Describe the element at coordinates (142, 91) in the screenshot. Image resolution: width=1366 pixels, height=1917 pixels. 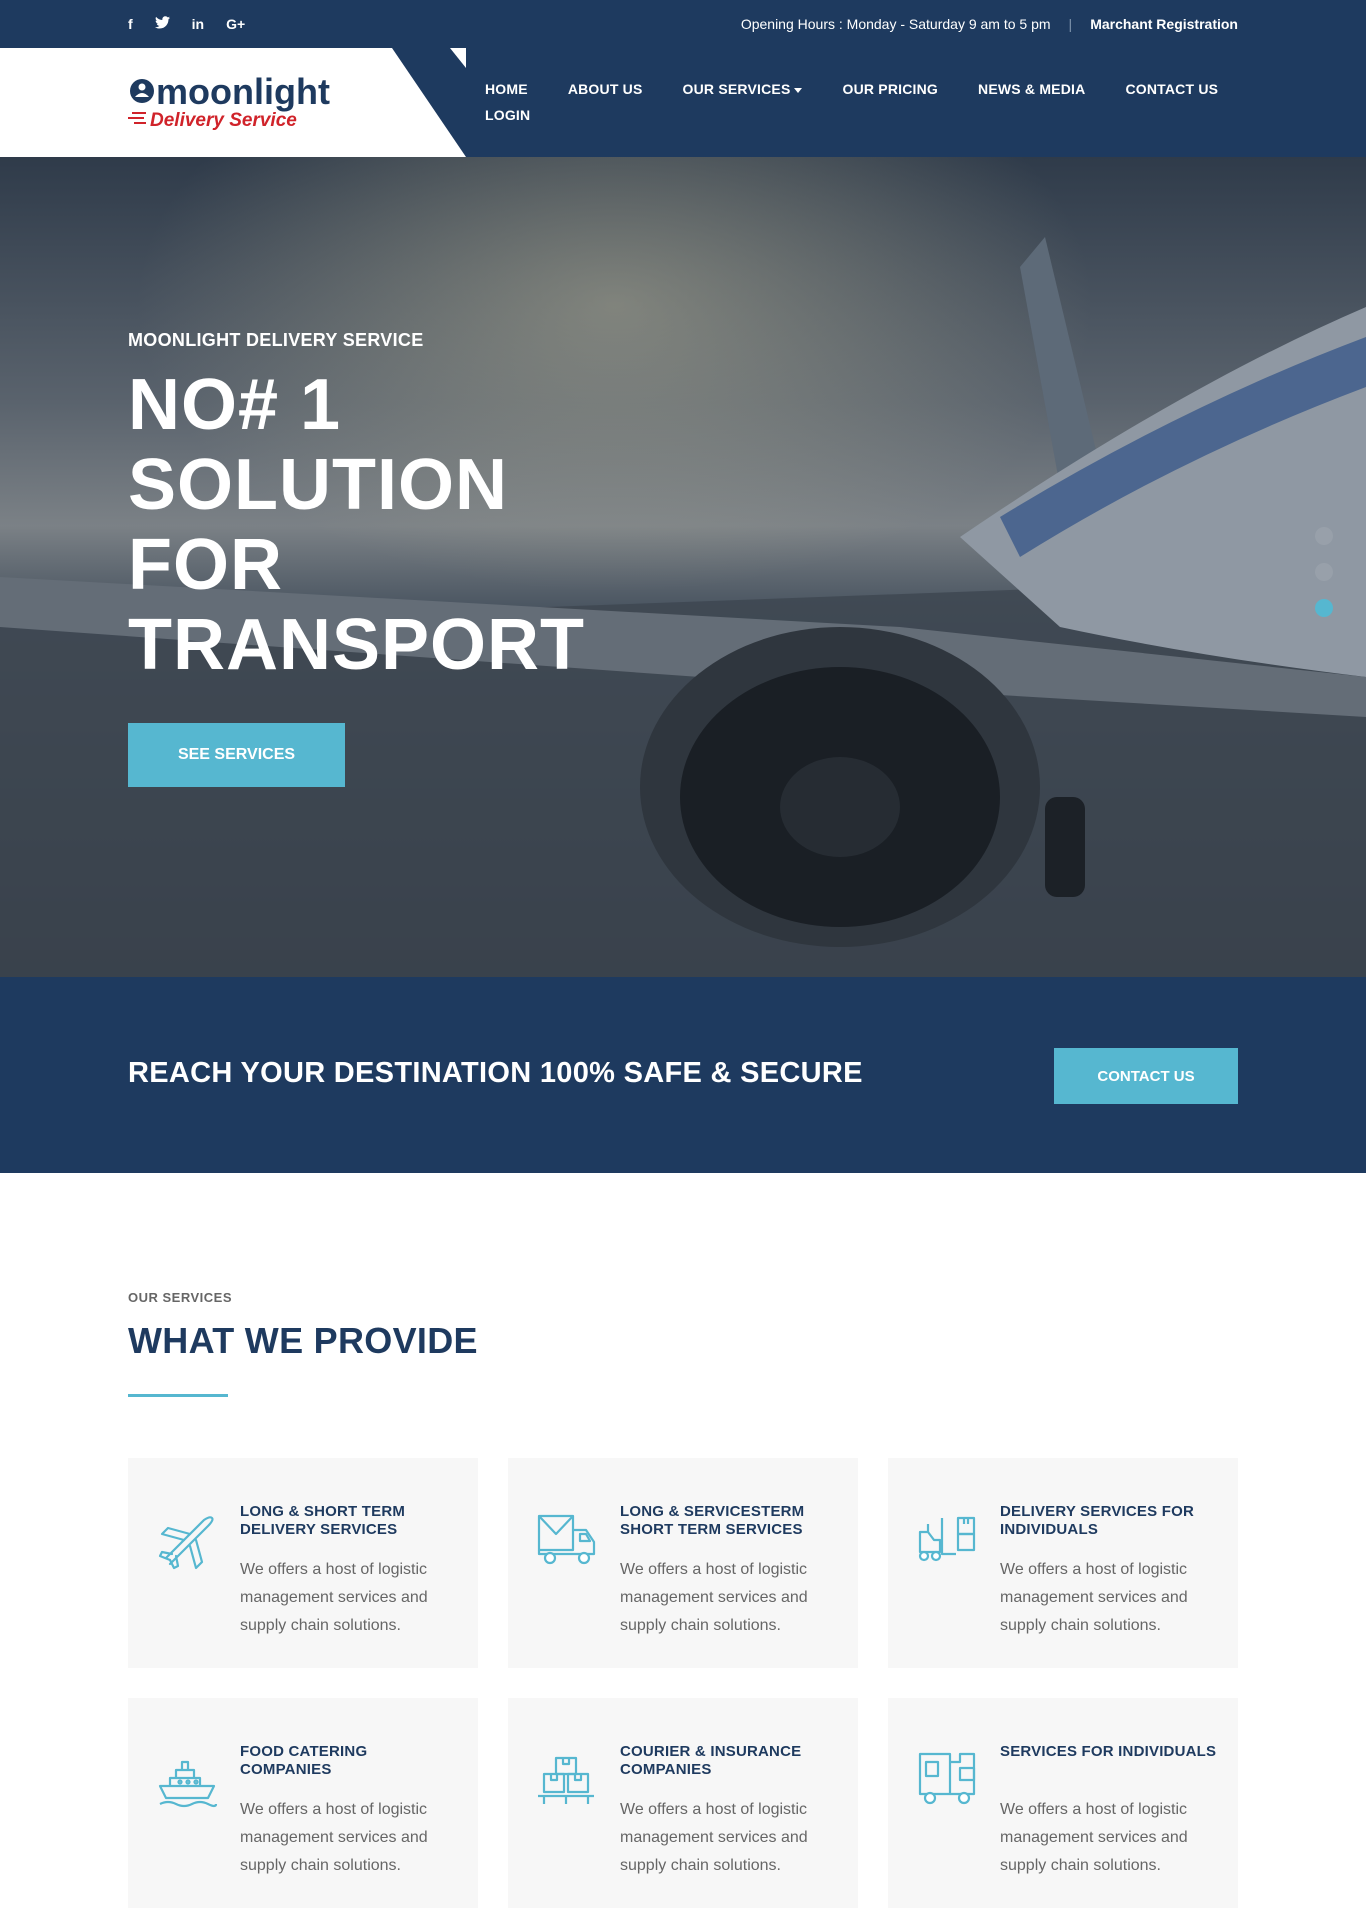
I see `location-pin-icon` at that location.